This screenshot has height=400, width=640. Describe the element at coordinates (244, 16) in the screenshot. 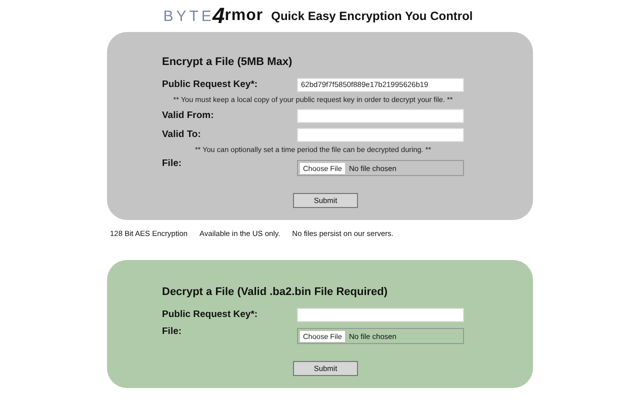

I see `logo-text: rmor` at that location.